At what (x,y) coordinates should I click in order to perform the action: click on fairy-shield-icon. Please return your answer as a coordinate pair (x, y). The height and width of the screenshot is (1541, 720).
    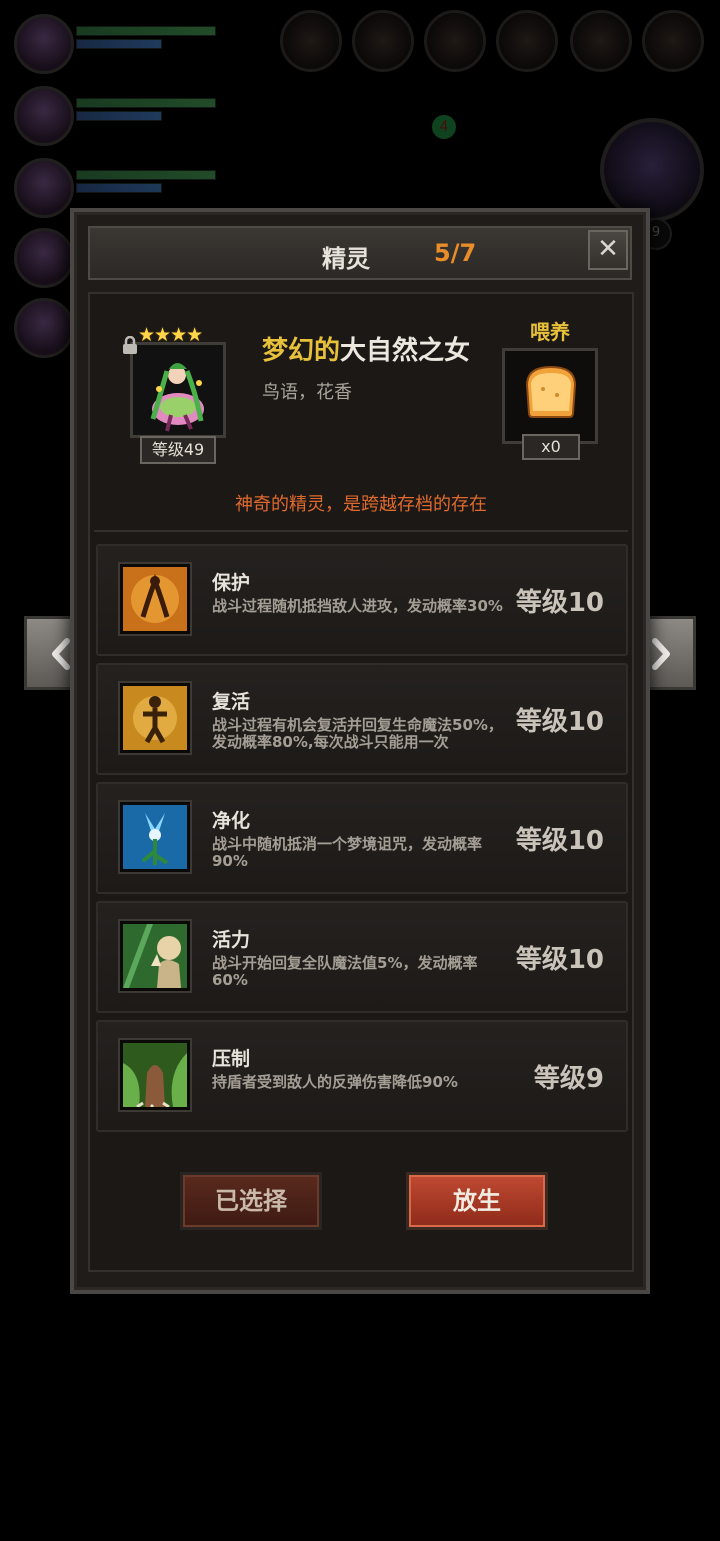
    Looking at the image, I should click on (155, 599).